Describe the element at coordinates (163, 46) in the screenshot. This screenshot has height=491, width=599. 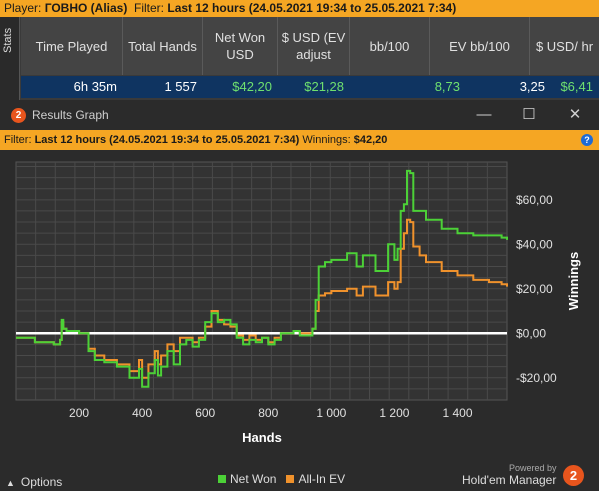
I see `column-header-total-hands: Total Hands` at that location.